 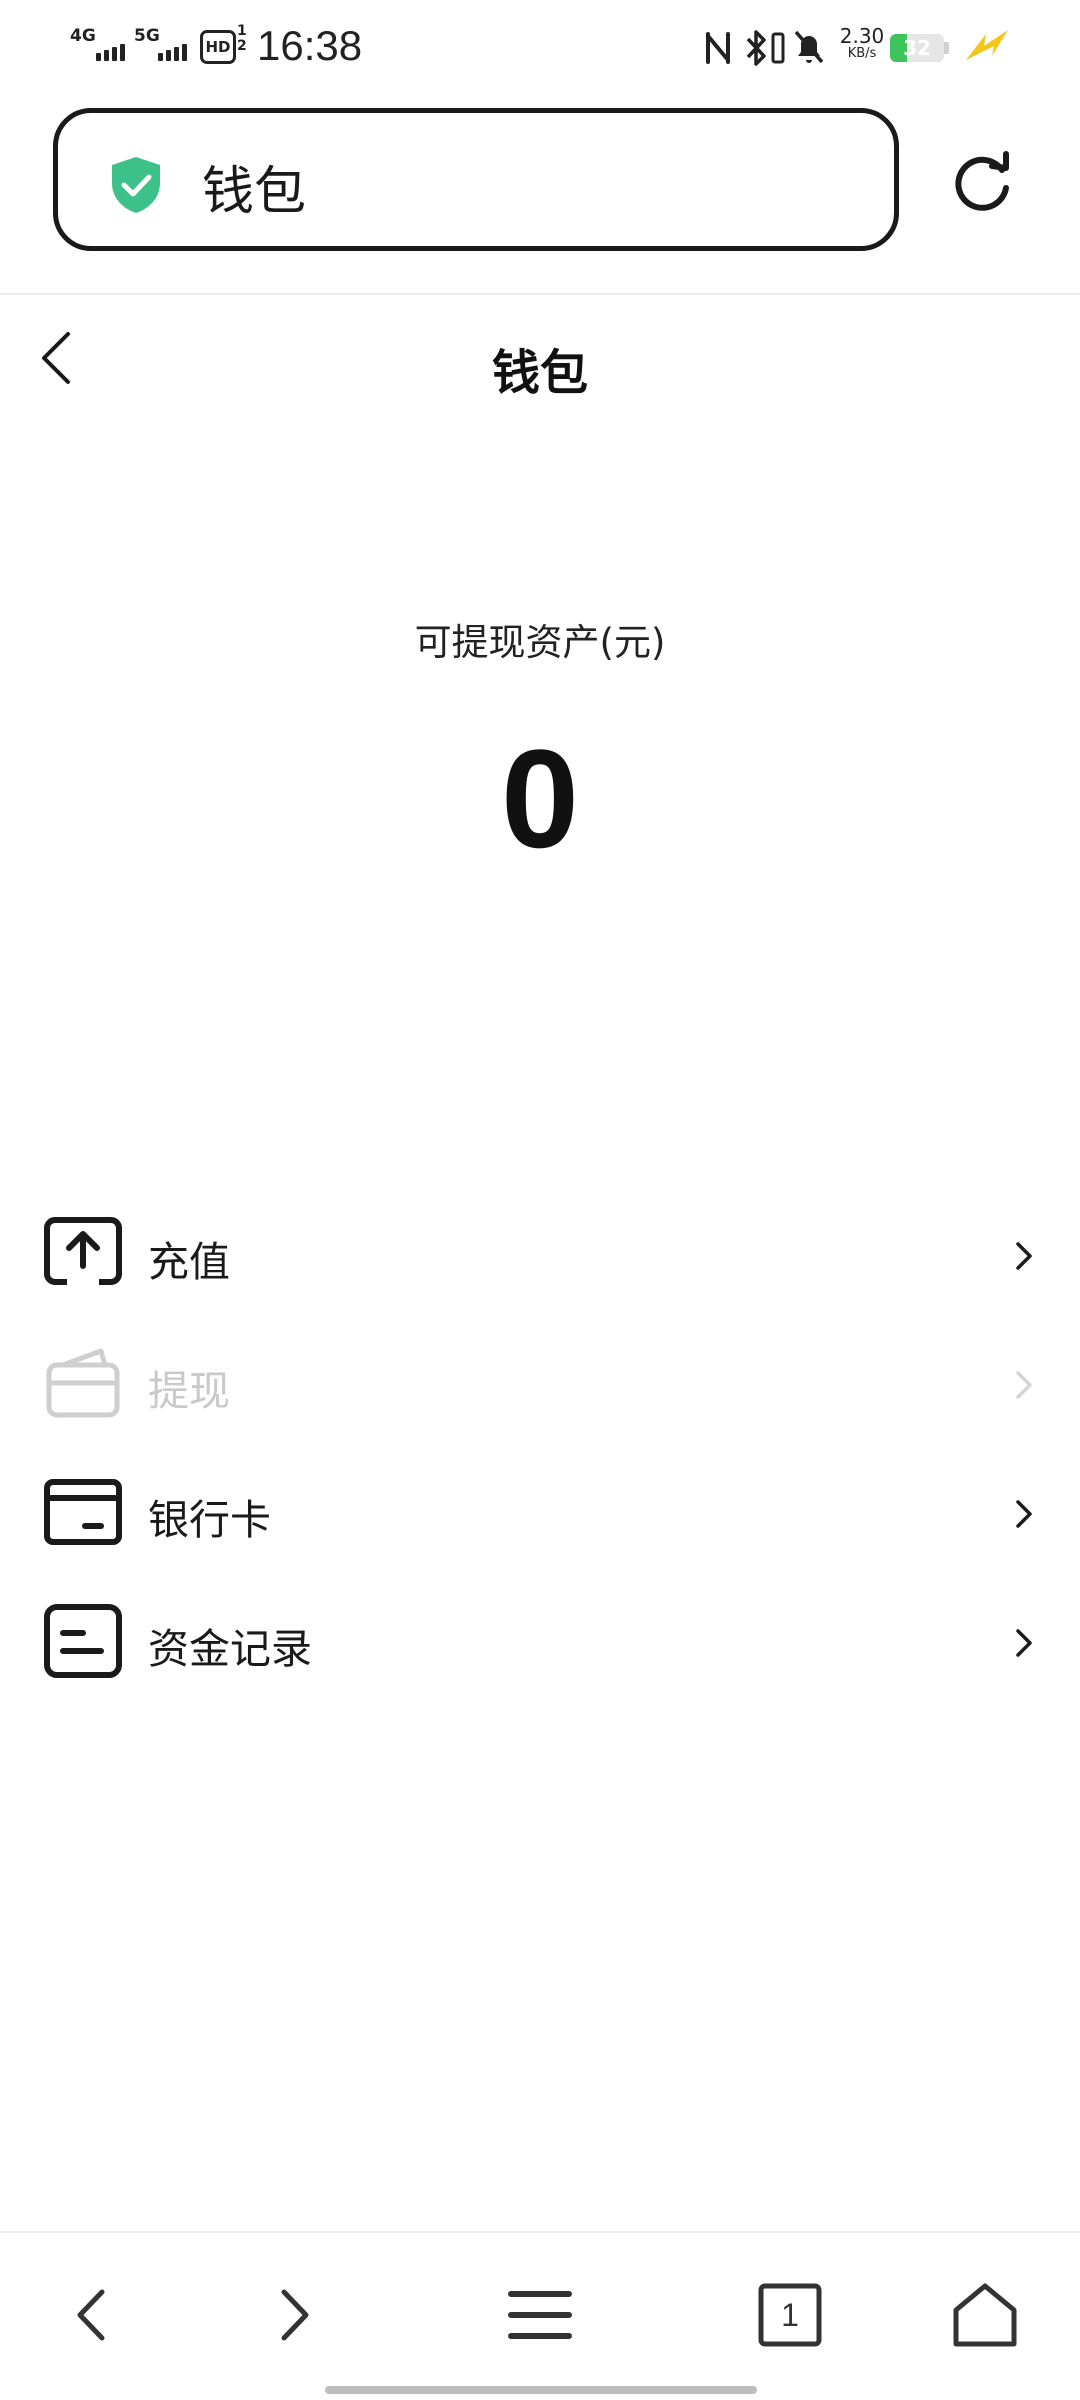 I want to click on nfc-icon, so click(x=718, y=48).